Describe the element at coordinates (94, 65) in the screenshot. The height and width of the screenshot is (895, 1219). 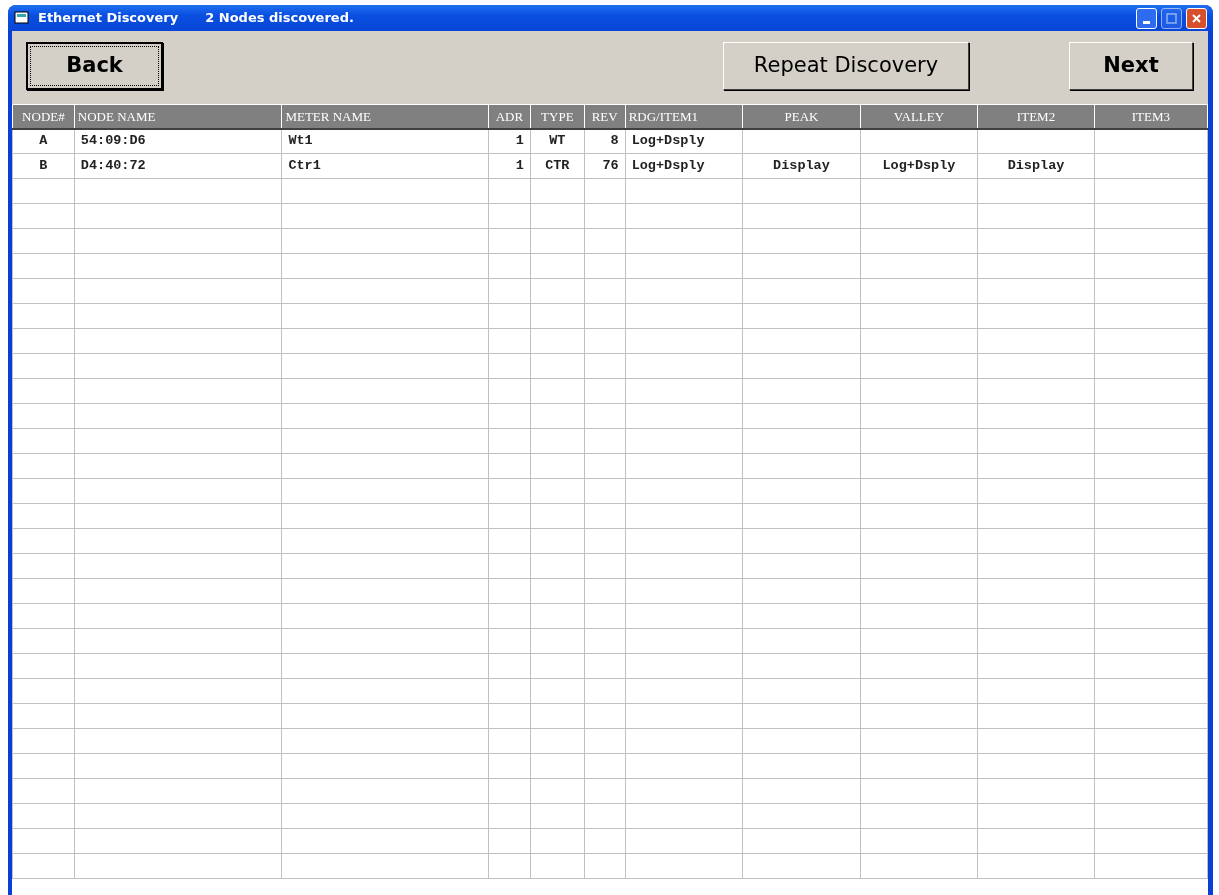
I see `toolbar-button: Back` at that location.